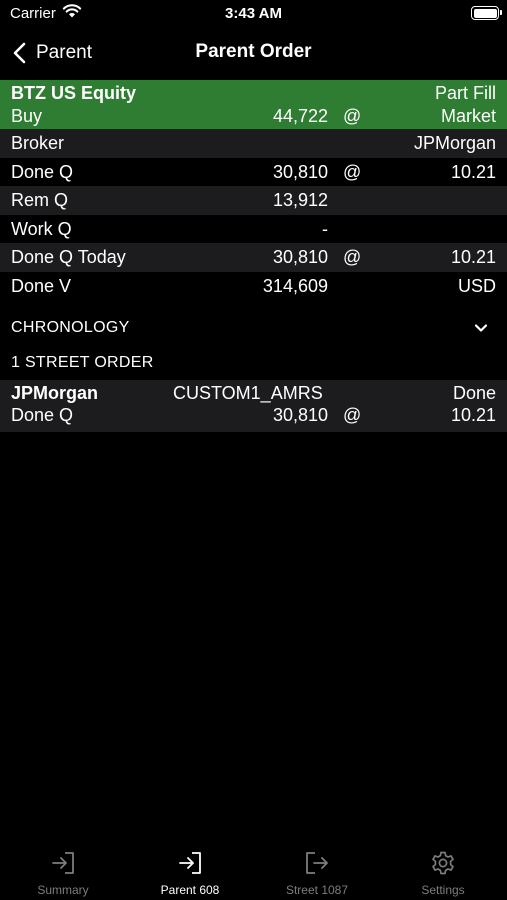  I want to click on detail-row-done-q: Done Q 30,810 @ 10.21, so click(253, 172).